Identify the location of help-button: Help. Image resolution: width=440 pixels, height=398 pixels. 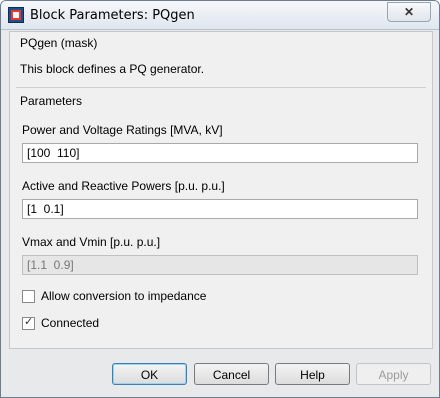
(312, 374).